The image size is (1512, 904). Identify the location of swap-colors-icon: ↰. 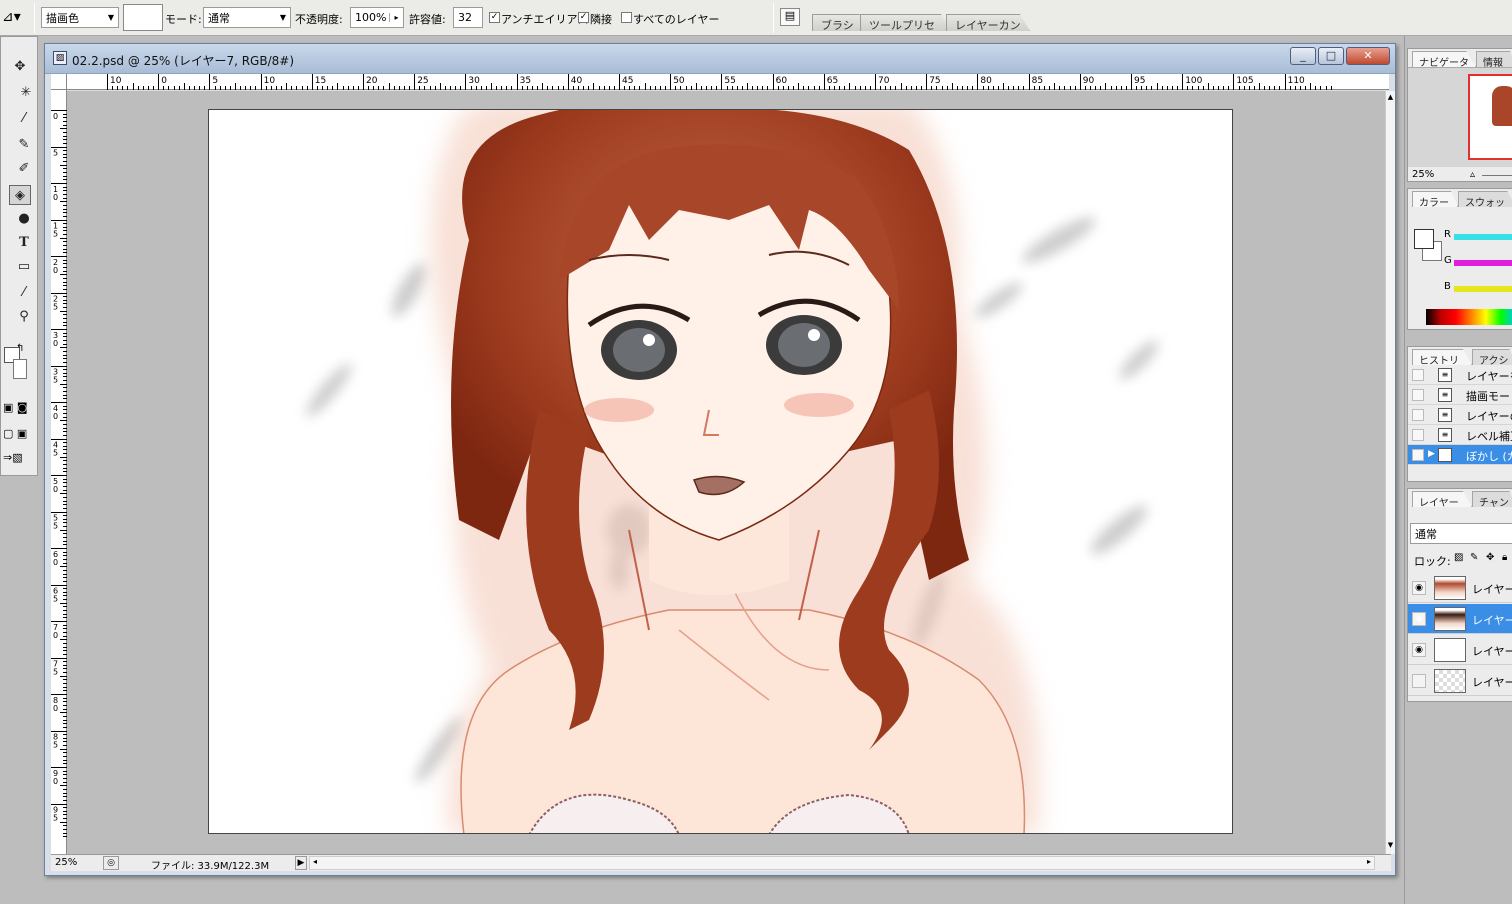
(20, 348).